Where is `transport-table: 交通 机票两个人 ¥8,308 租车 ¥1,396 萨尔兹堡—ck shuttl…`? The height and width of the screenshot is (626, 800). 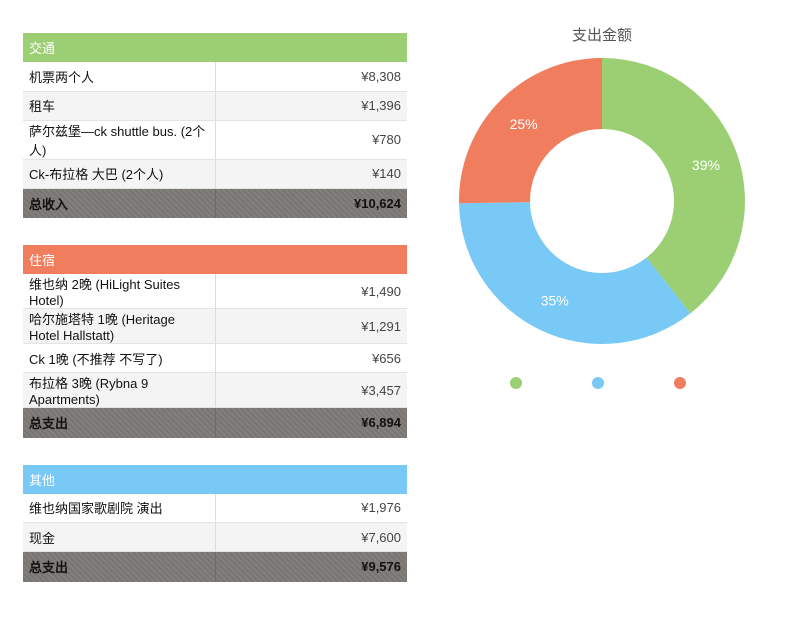
transport-table: 交通 机票两个人 ¥8,308 租车 ¥1,396 萨尔兹堡—ck shuttl… is located at coordinates (215, 125).